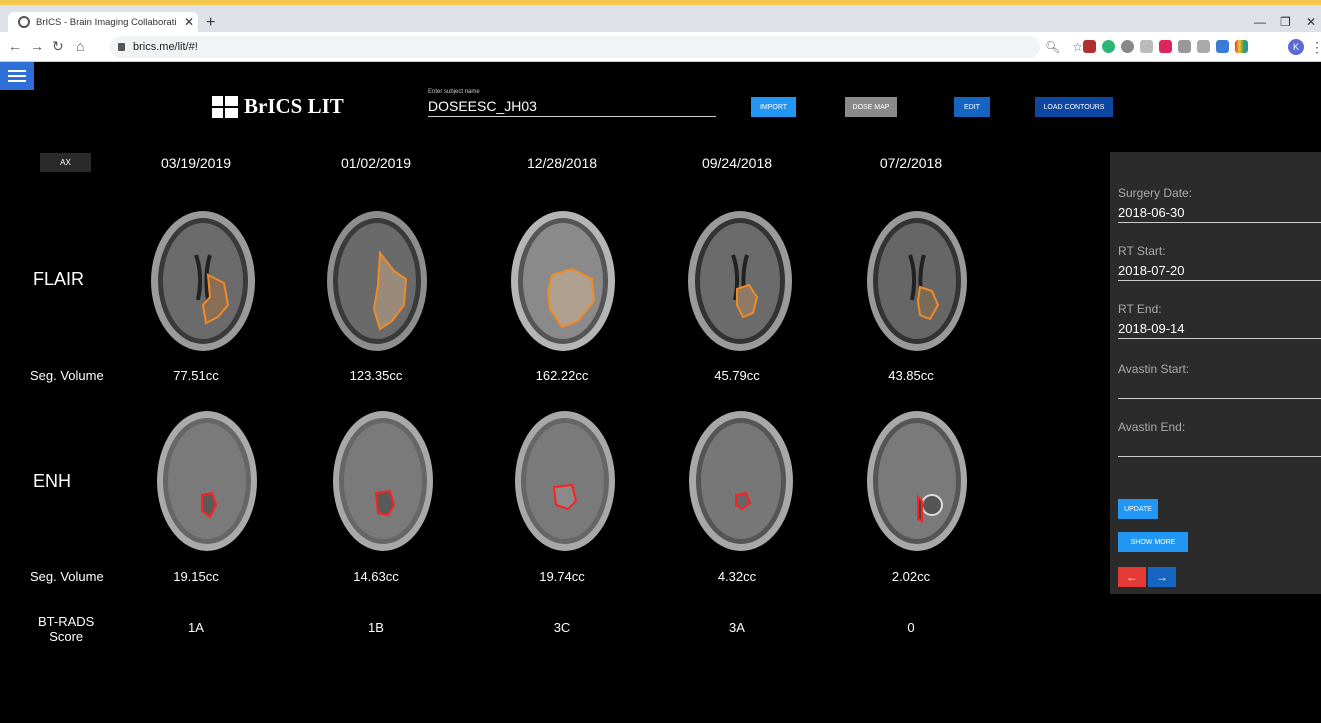  Describe the element at coordinates (196, 375) in the screenshot. I see `flair-seg-volume: 77.51cc` at that location.